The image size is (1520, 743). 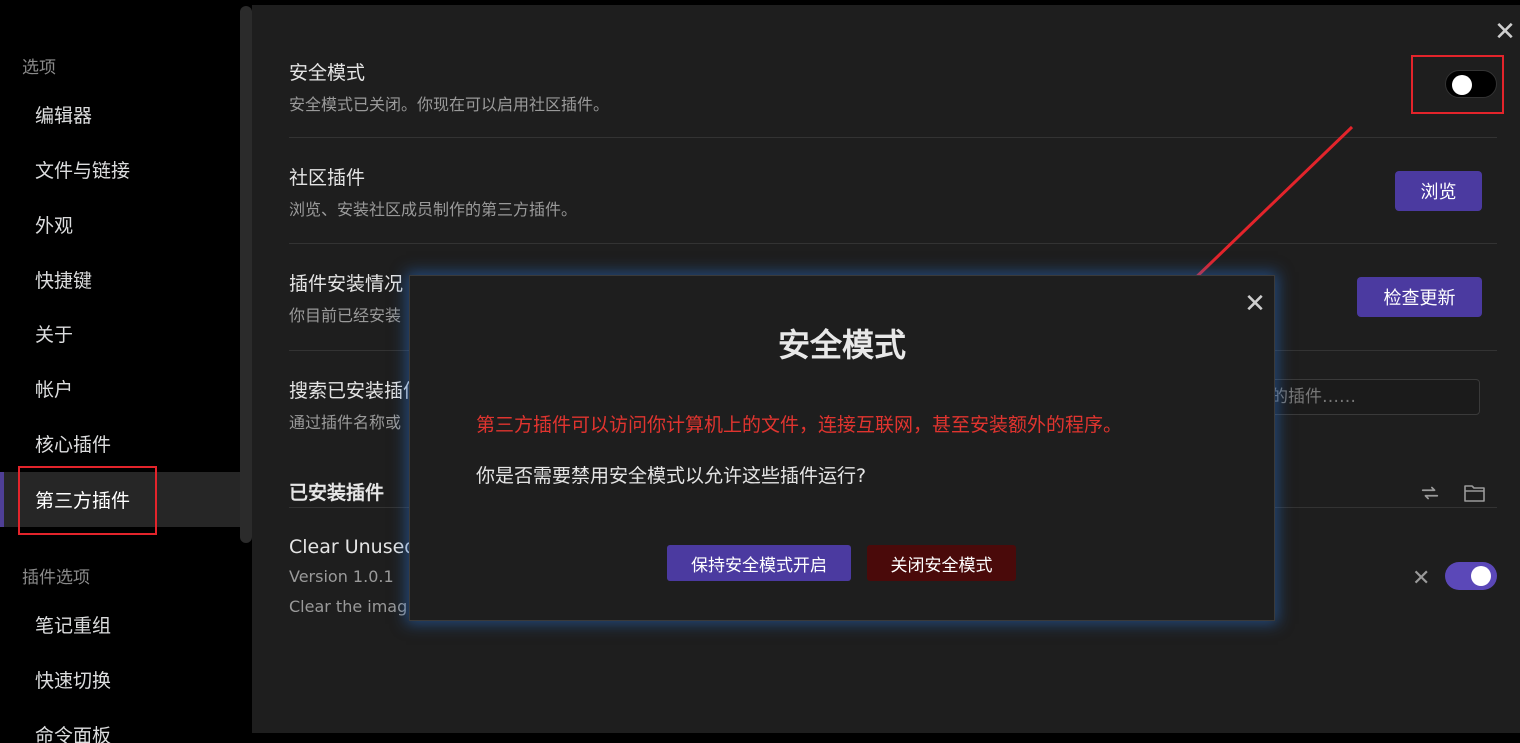 I want to click on uninstall-plugin-icon: ✕, so click(x=1421, y=578).